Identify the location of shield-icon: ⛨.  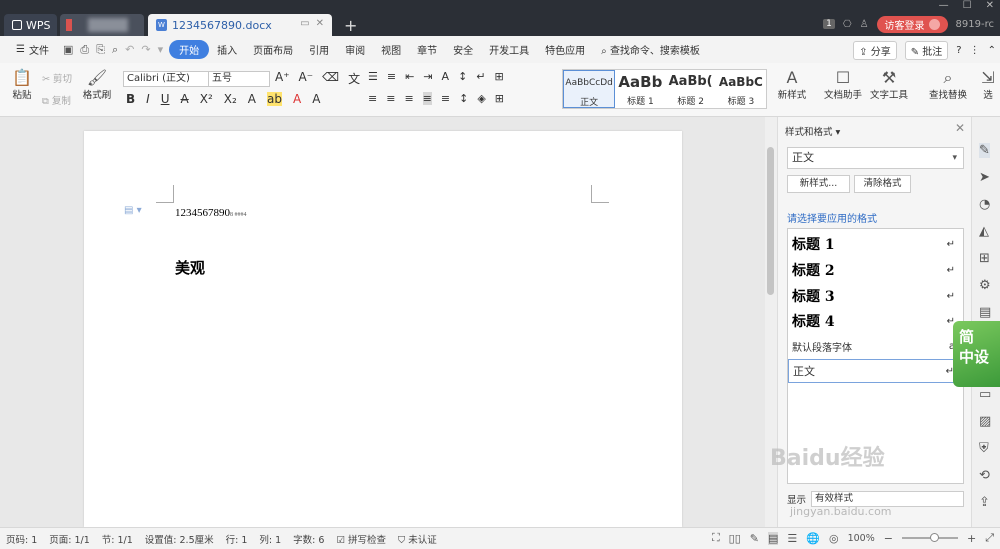
(984, 448).